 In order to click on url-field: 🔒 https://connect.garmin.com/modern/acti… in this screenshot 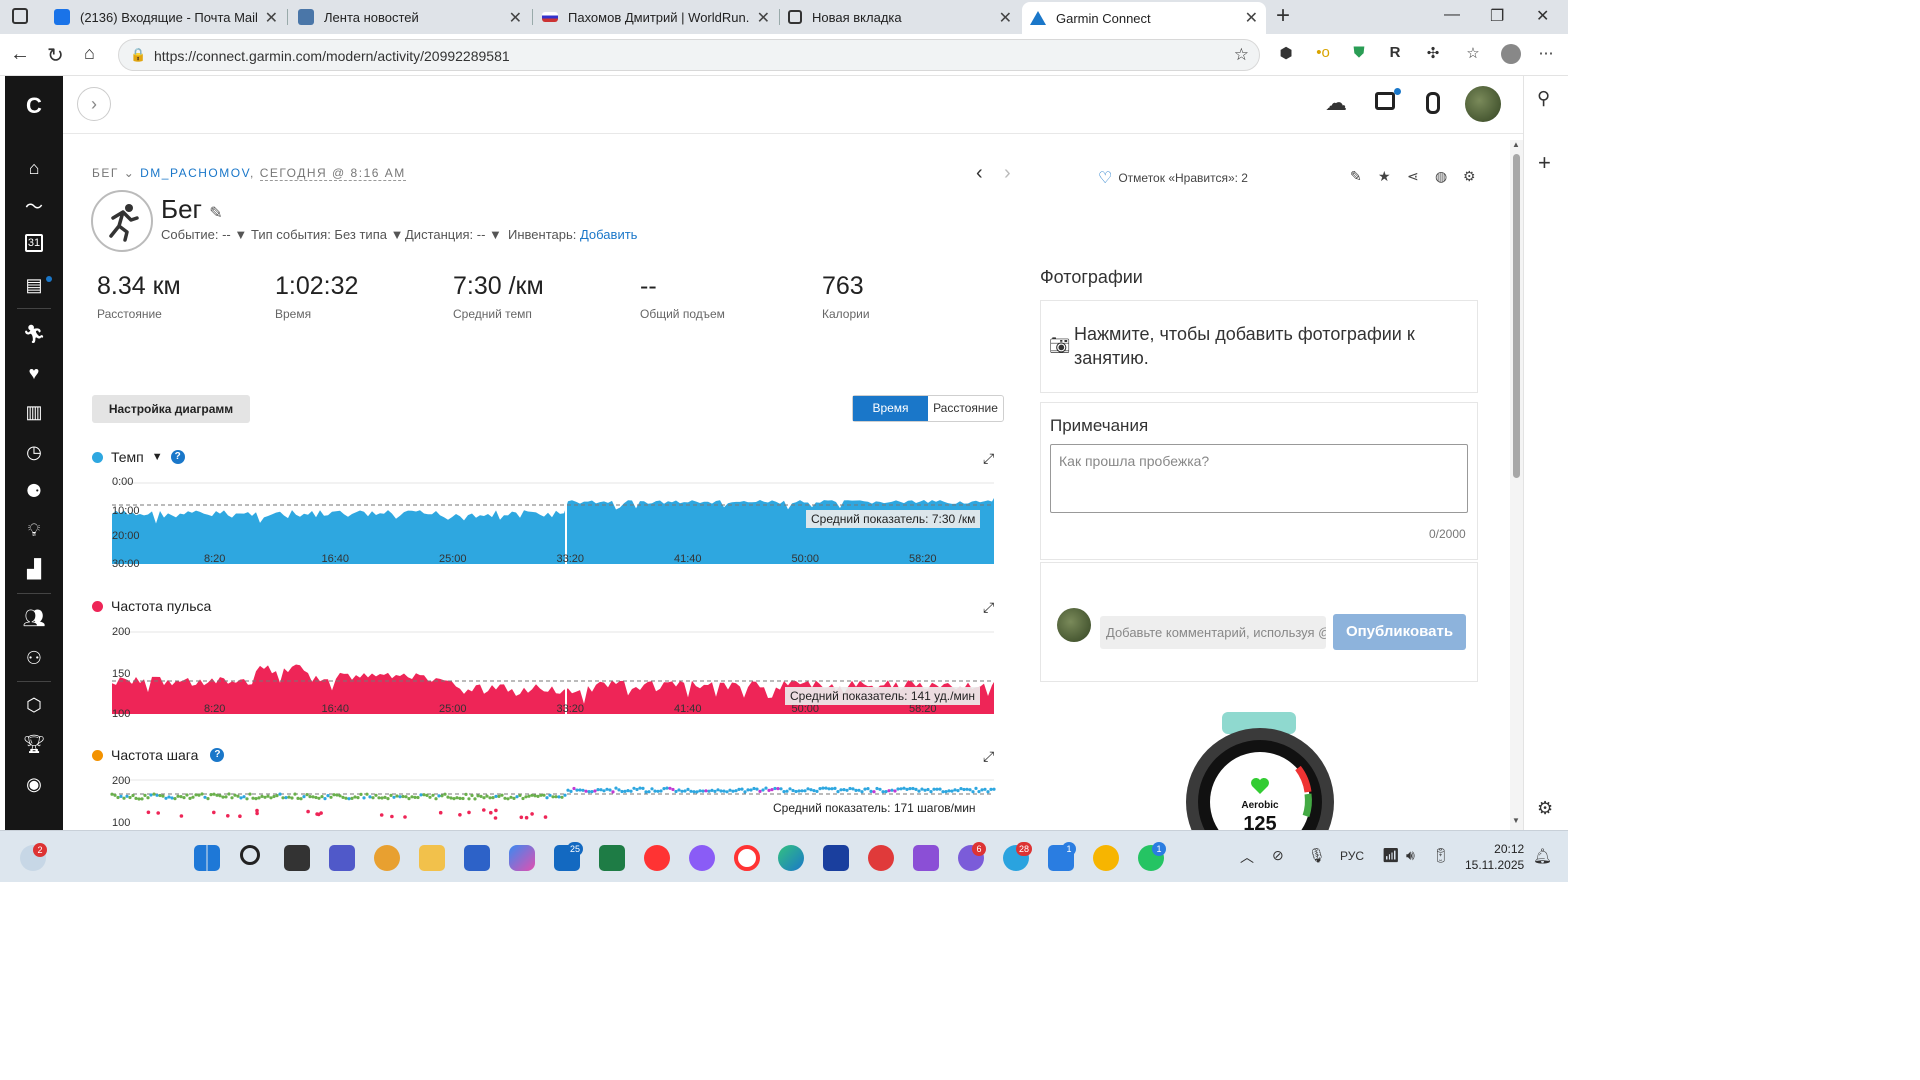, I will do `click(689, 55)`.